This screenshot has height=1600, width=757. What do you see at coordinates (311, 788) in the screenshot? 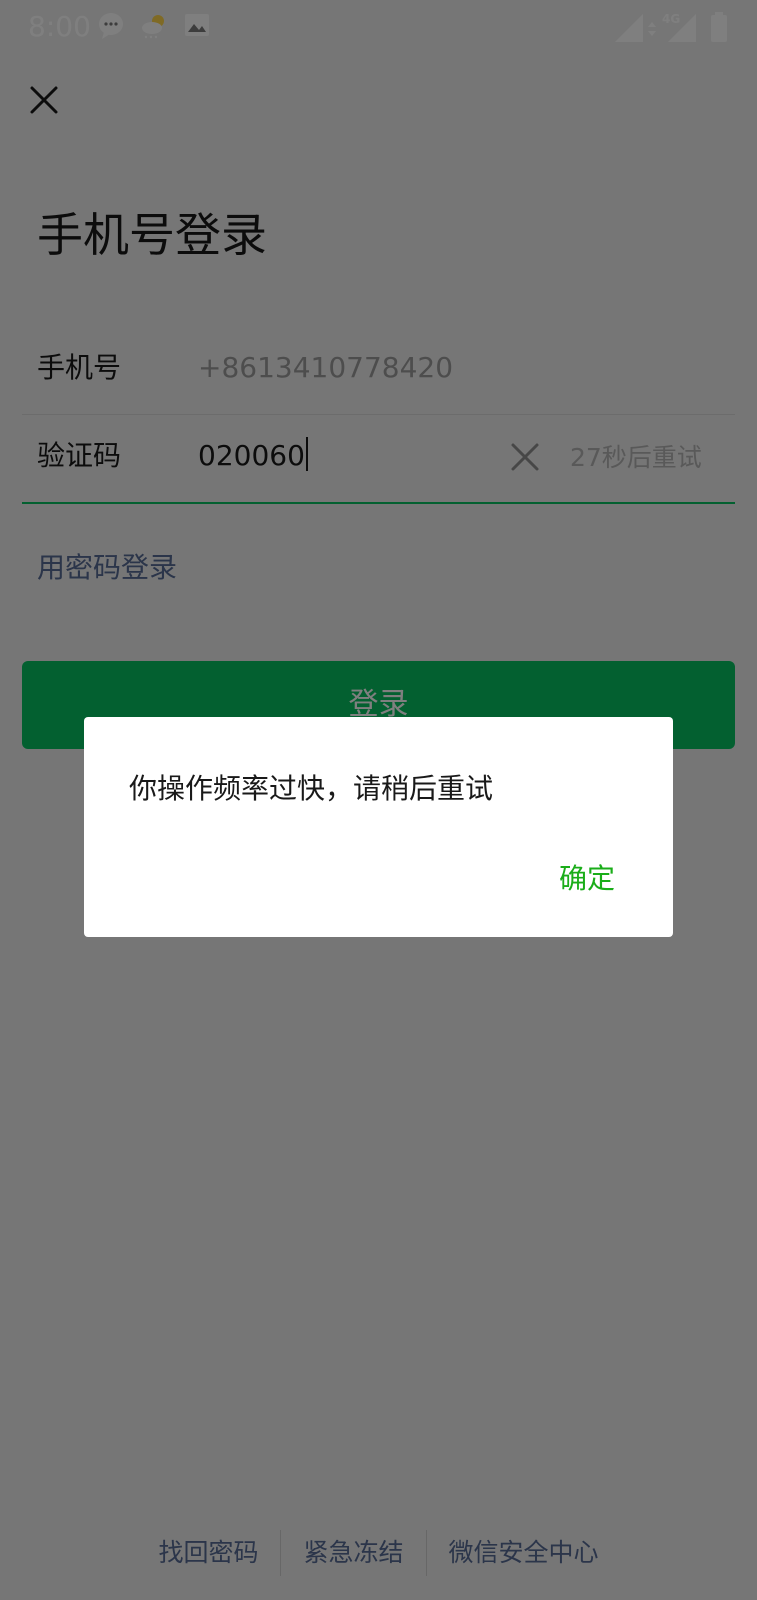
I see `dialog-message: 你操作频率过快，请稍后重试` at bounding box center [311, 788].